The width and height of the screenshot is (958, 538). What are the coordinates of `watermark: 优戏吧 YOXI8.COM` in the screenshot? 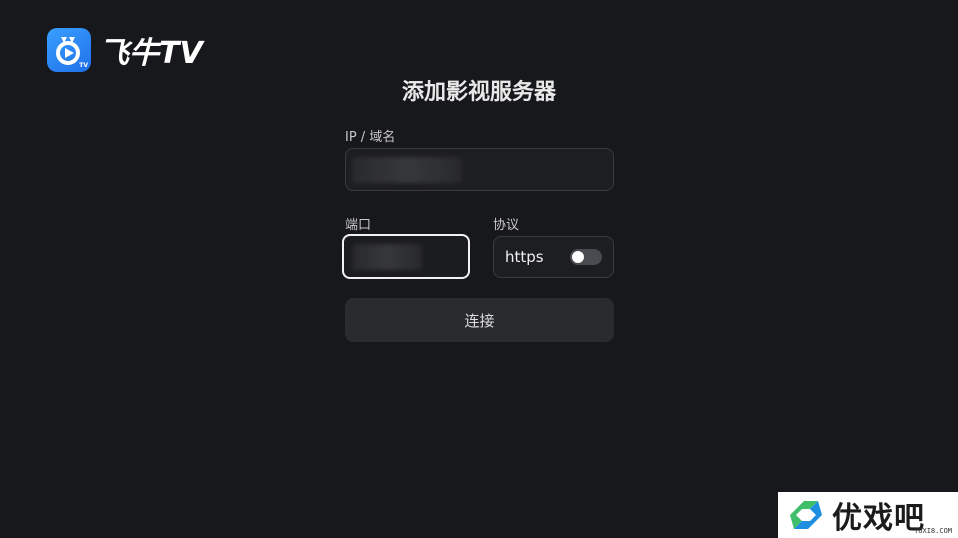 It's located at (868, 515).